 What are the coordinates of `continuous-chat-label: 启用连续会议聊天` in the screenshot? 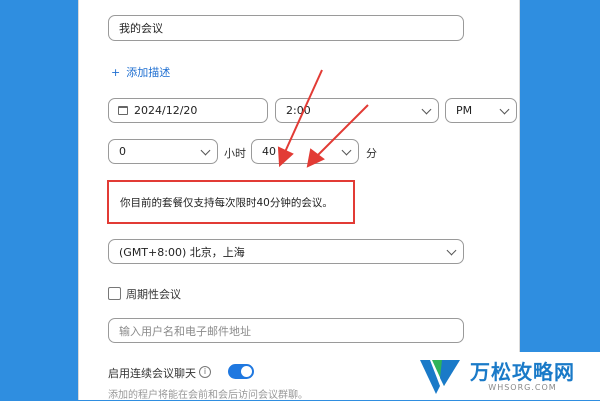 It's located at (152, 373).